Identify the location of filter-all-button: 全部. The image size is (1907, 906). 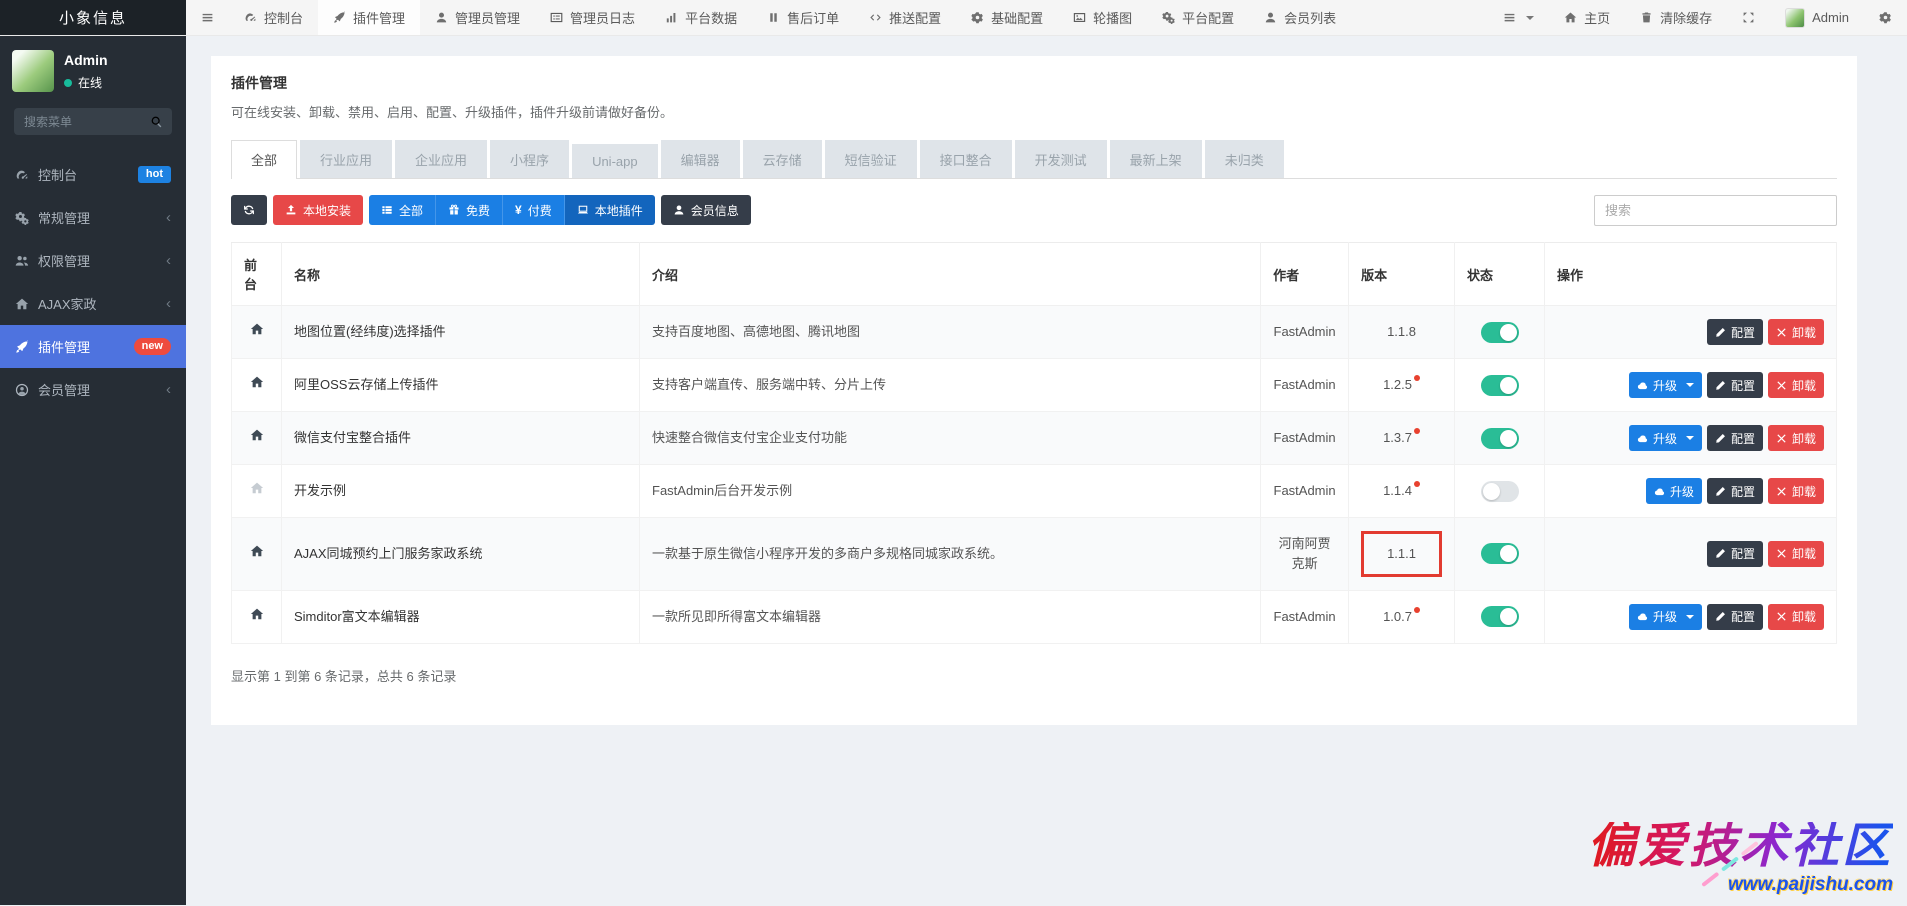
(403, 210).